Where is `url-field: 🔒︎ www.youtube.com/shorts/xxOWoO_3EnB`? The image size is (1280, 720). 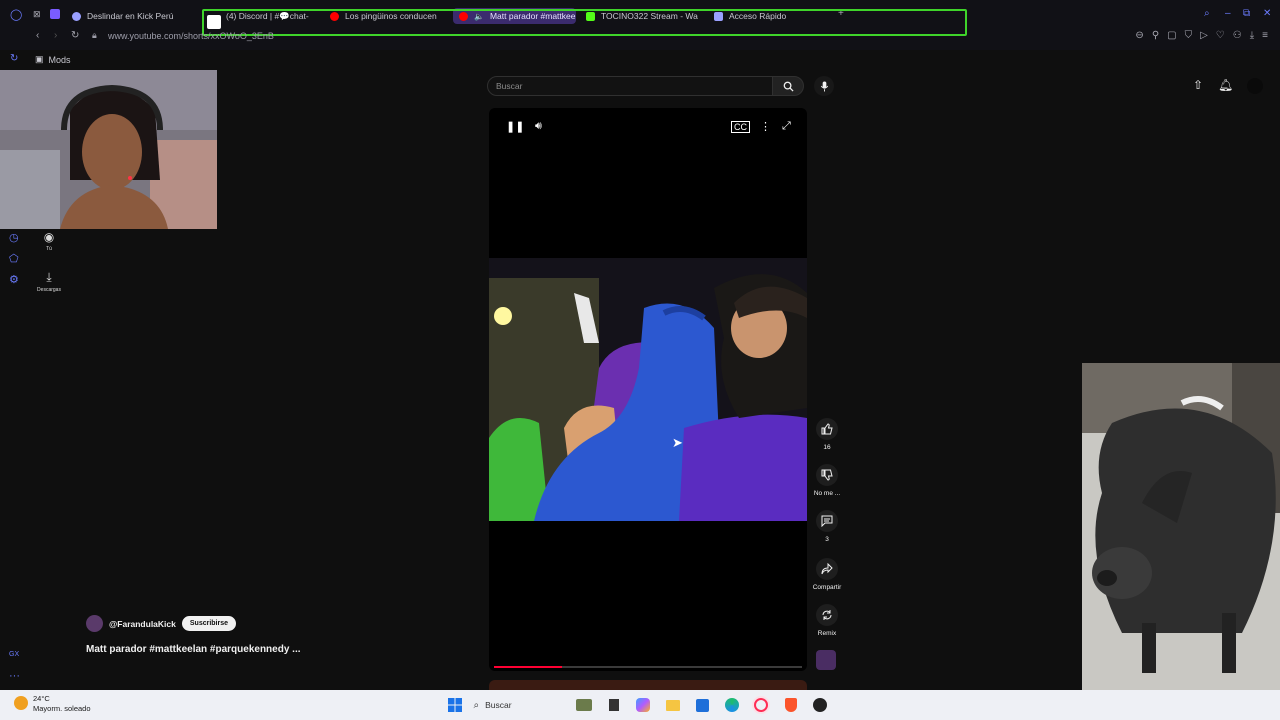 url-field: 🔒︎ www.youtube.com/shorts/xxOWoO_3EnB is located at coordinates (183, 35).